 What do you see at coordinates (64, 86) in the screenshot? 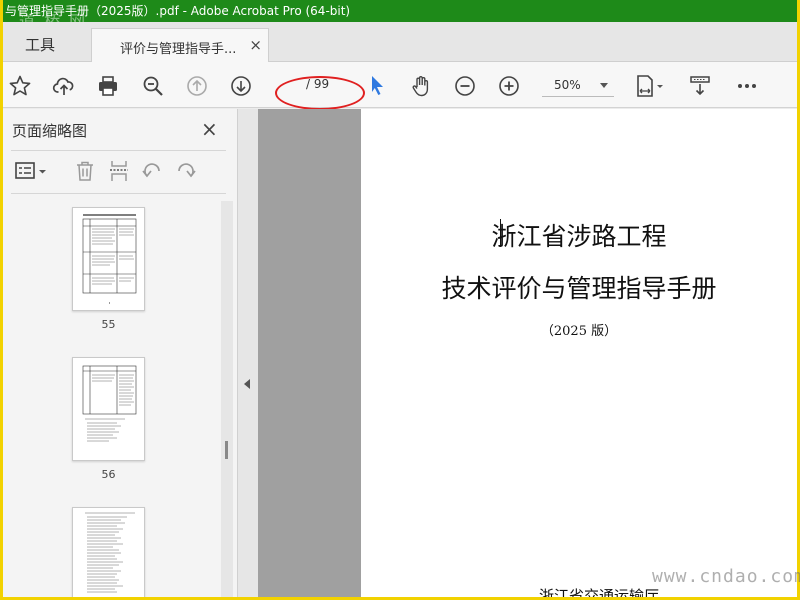
I see `upload-icon` at bounding box center [64, 86].